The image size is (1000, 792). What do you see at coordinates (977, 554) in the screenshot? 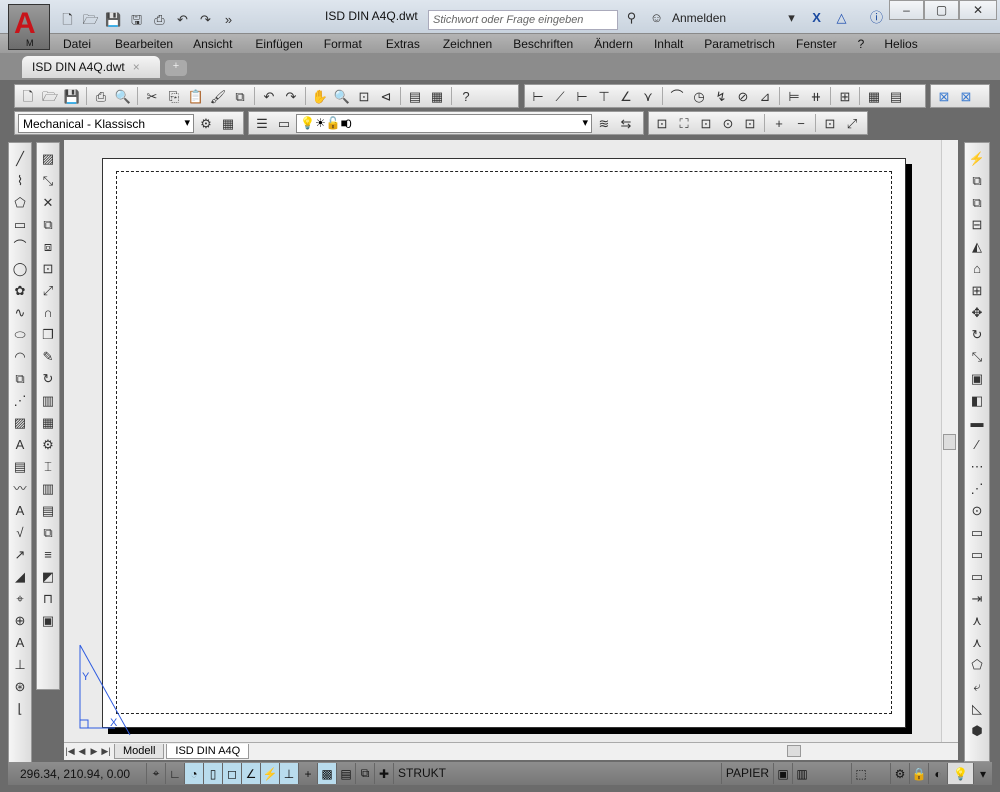
I see `fillet-r-icon: ▭` at bounding box center [977, 554].